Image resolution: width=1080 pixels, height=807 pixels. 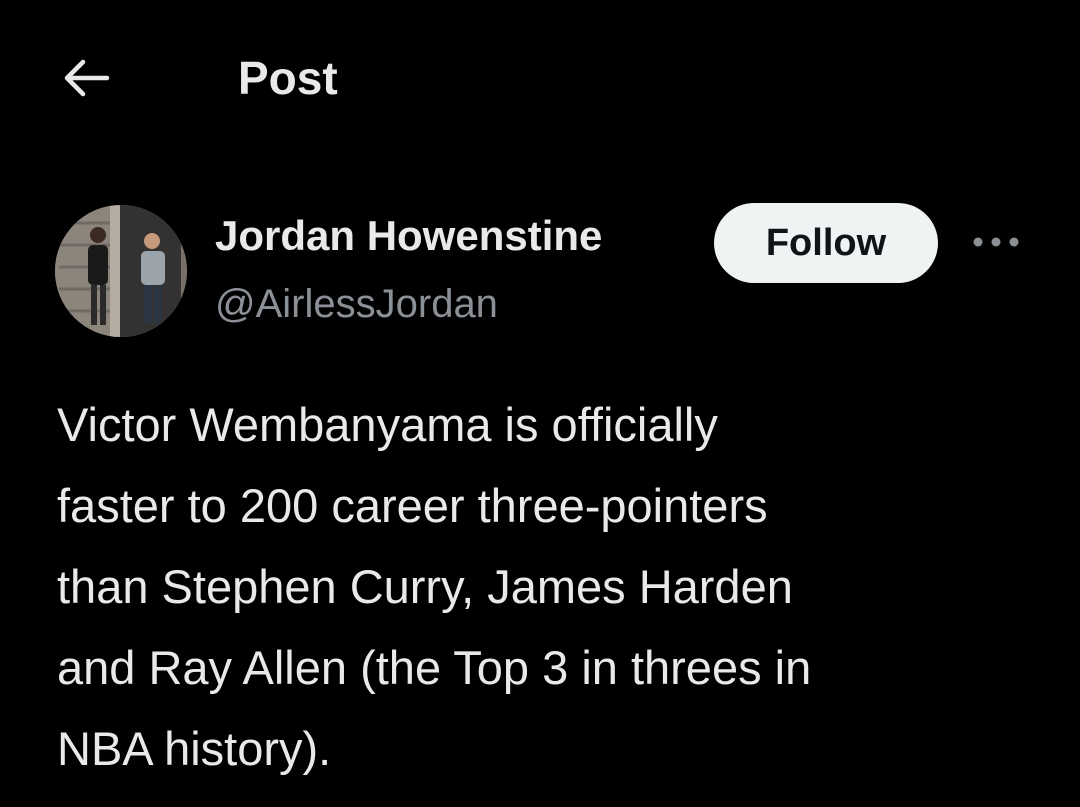 I want to click on avatar, so click(x=121, y=271).